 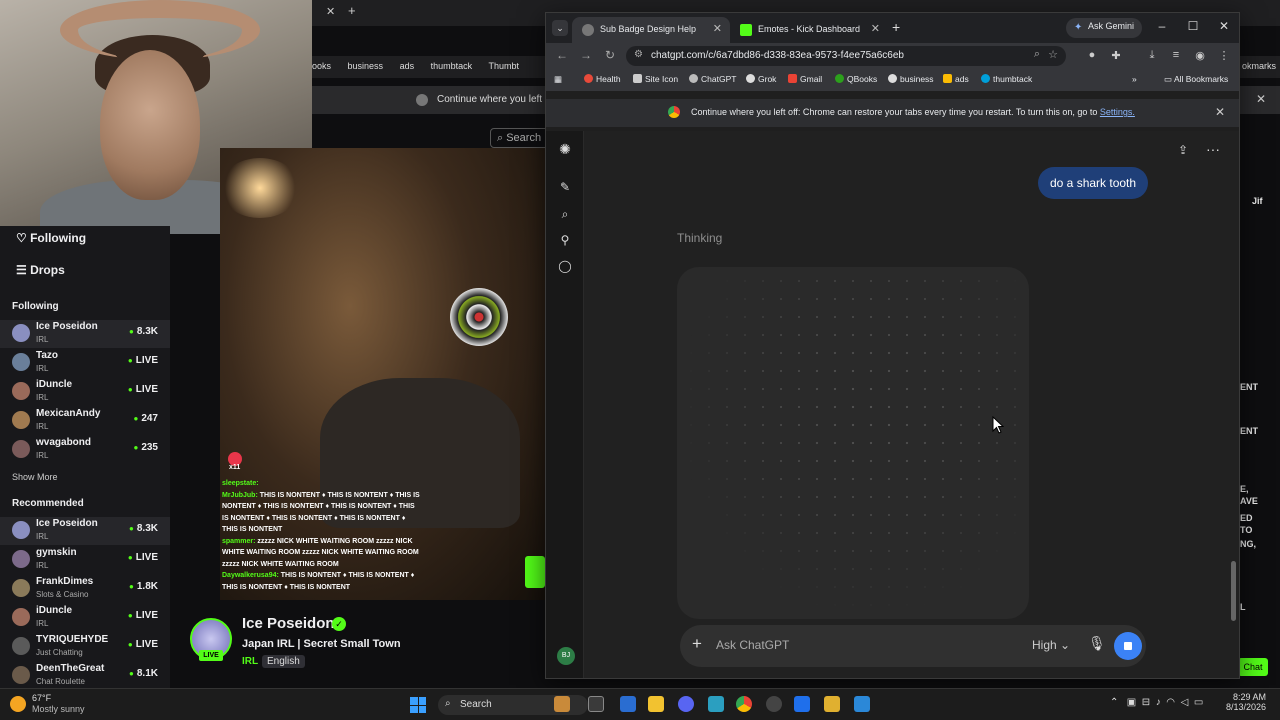 I want to click on download-icon: ⤓, so click(x=1152, y=55).